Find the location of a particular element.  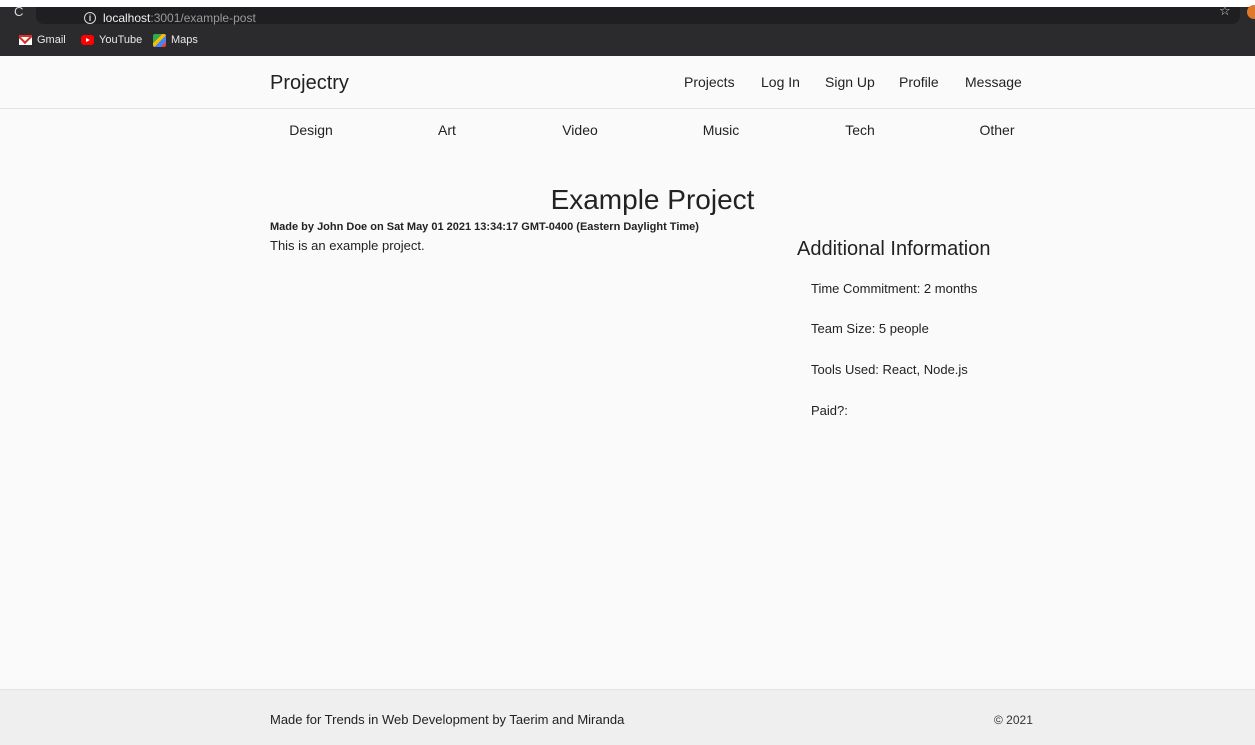

url-host: localhost is located at coordinates (127, 18).